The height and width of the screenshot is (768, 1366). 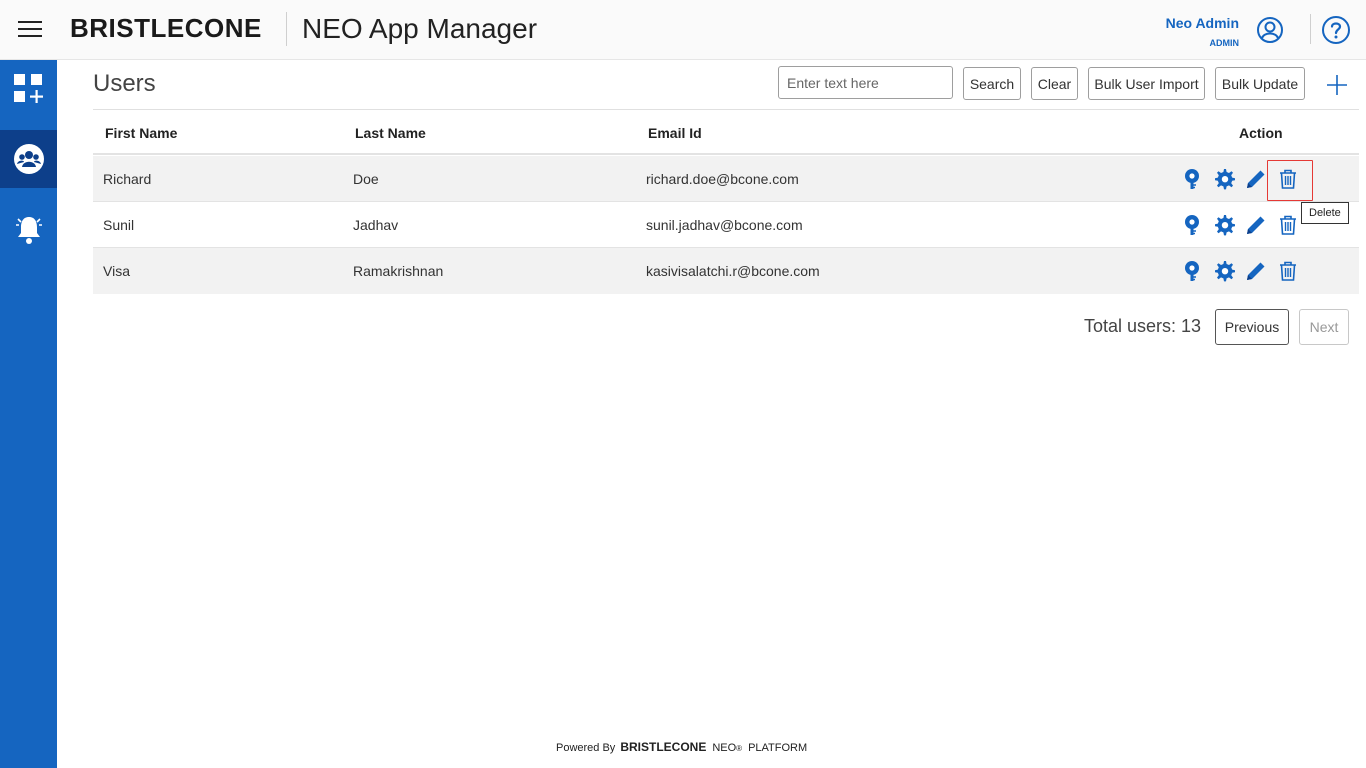 I want to click on clear-button: Clear, so click(x=1054, y=83).